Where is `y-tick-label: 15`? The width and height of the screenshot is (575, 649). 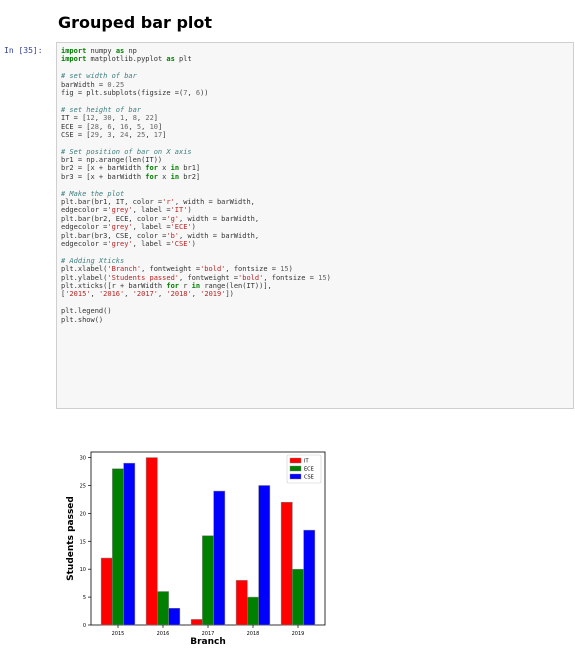 y-tick-label: 15 is located at coordinates (83, 542).